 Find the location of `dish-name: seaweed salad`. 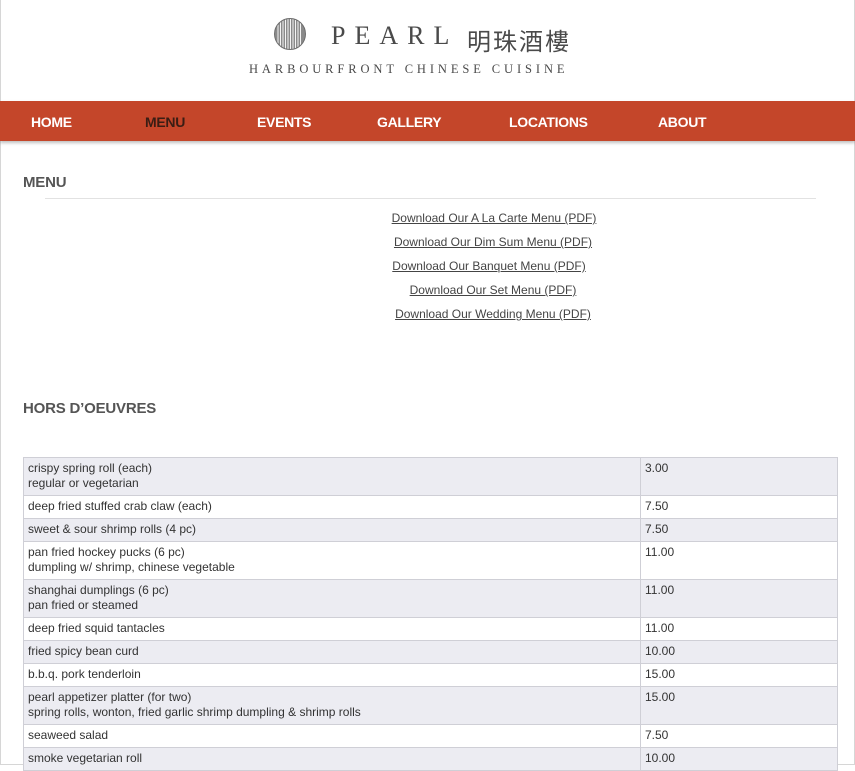

dish-name: seaweed salad is located at coordinates (68, 735).